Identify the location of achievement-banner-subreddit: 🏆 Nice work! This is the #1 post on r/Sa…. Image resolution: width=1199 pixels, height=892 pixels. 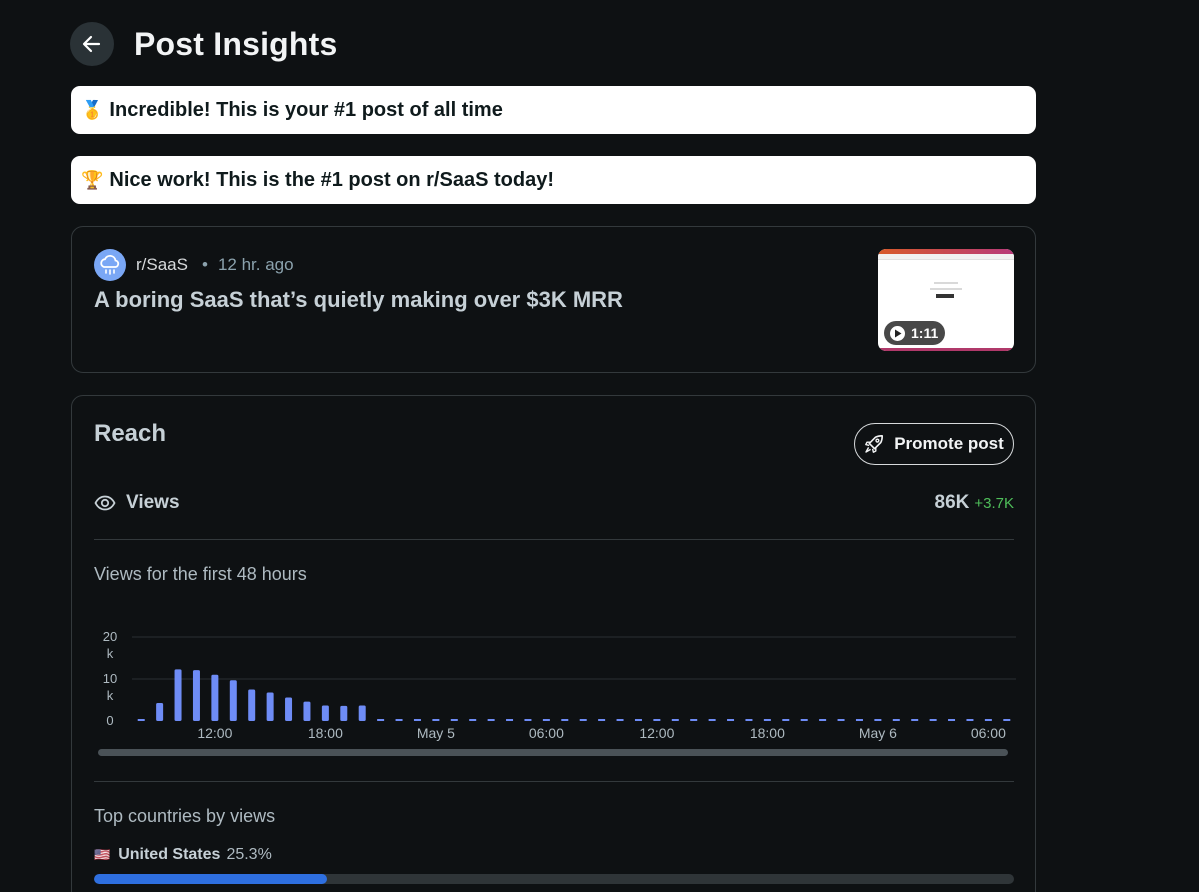
(553, 180).